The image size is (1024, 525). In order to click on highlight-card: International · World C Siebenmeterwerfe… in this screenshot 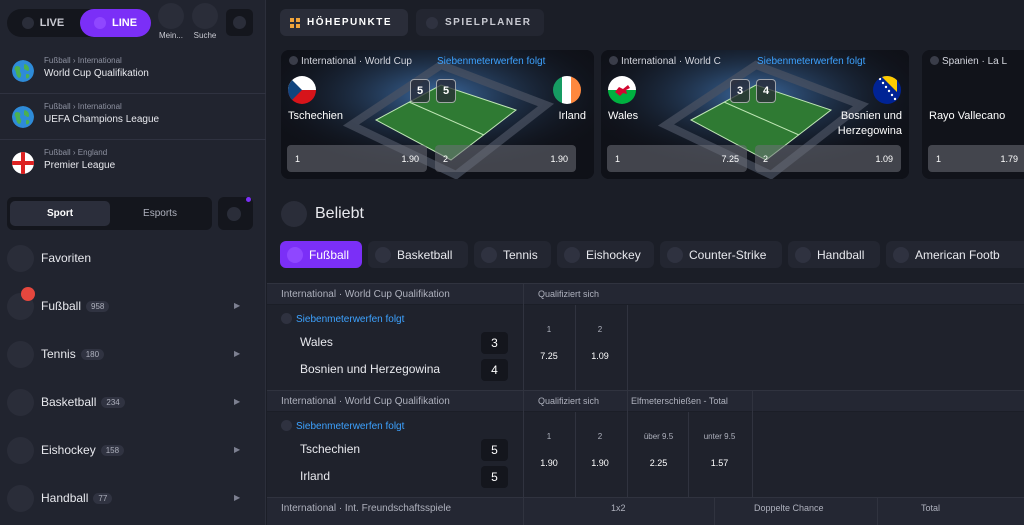, I will do `click(755, 114)`.